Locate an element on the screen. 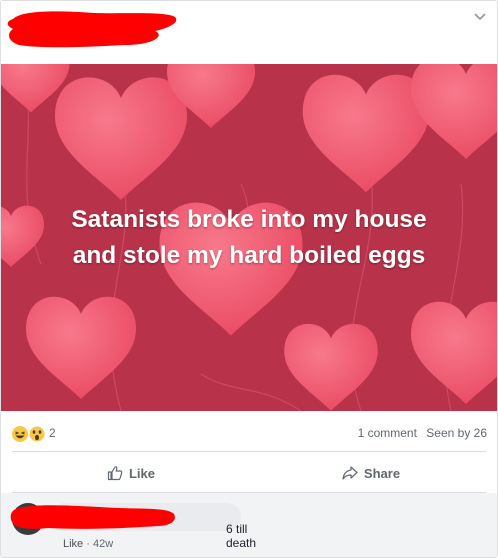 This screenshot has width=498, height=558. redacted-commenter-name is located at coordinates (92, 517).